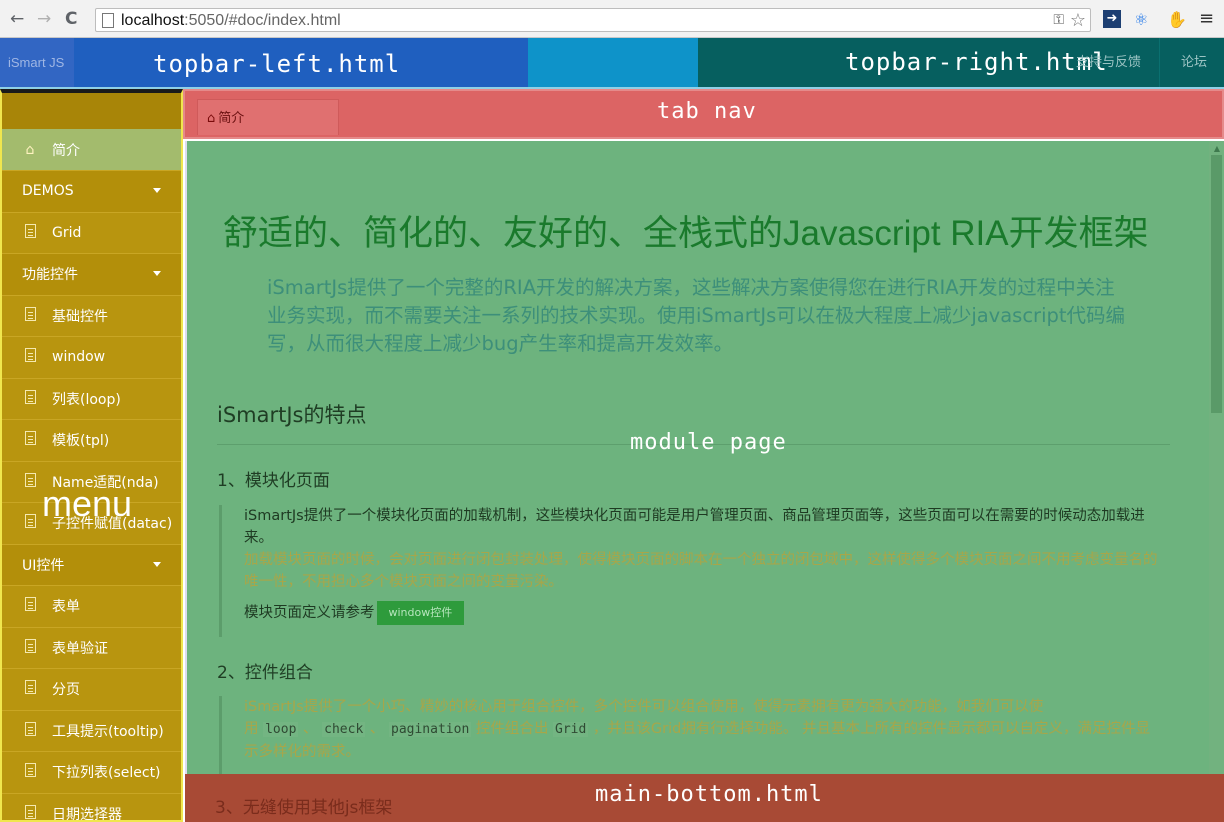  I want to click on page-icon, so click(108, 20).